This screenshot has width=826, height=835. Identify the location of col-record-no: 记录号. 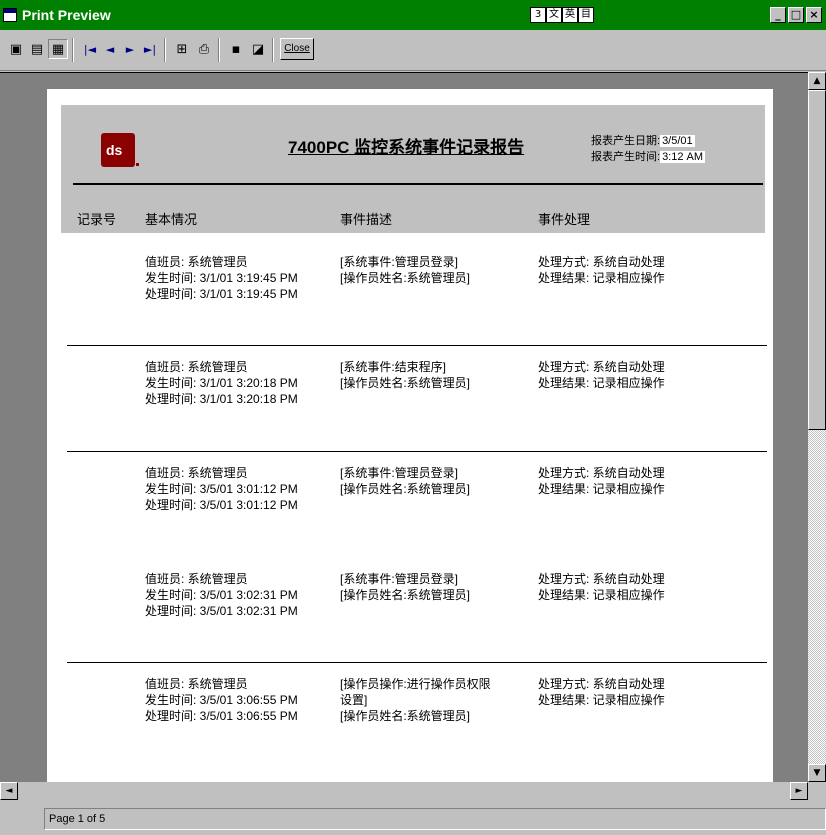
(97, 219).